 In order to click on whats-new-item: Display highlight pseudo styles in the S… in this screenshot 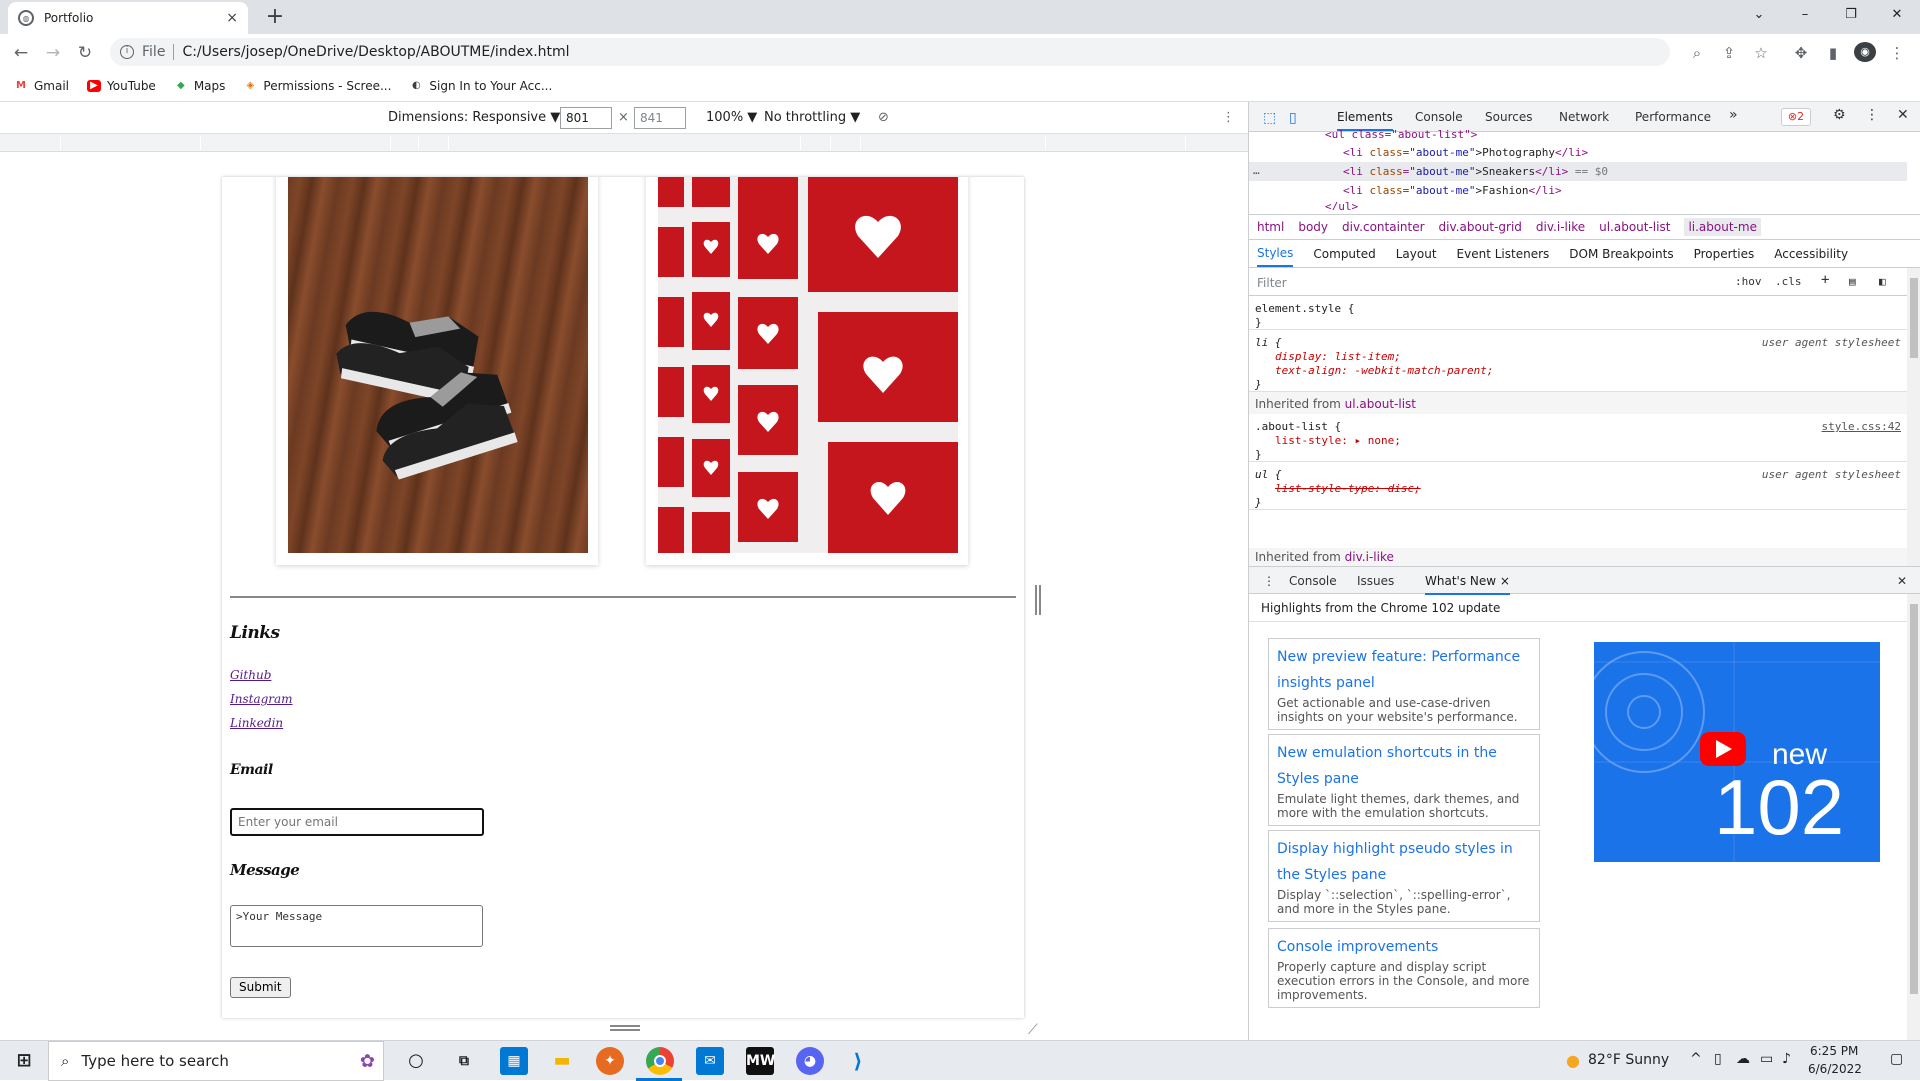, I will do `click(1404, 876)`.